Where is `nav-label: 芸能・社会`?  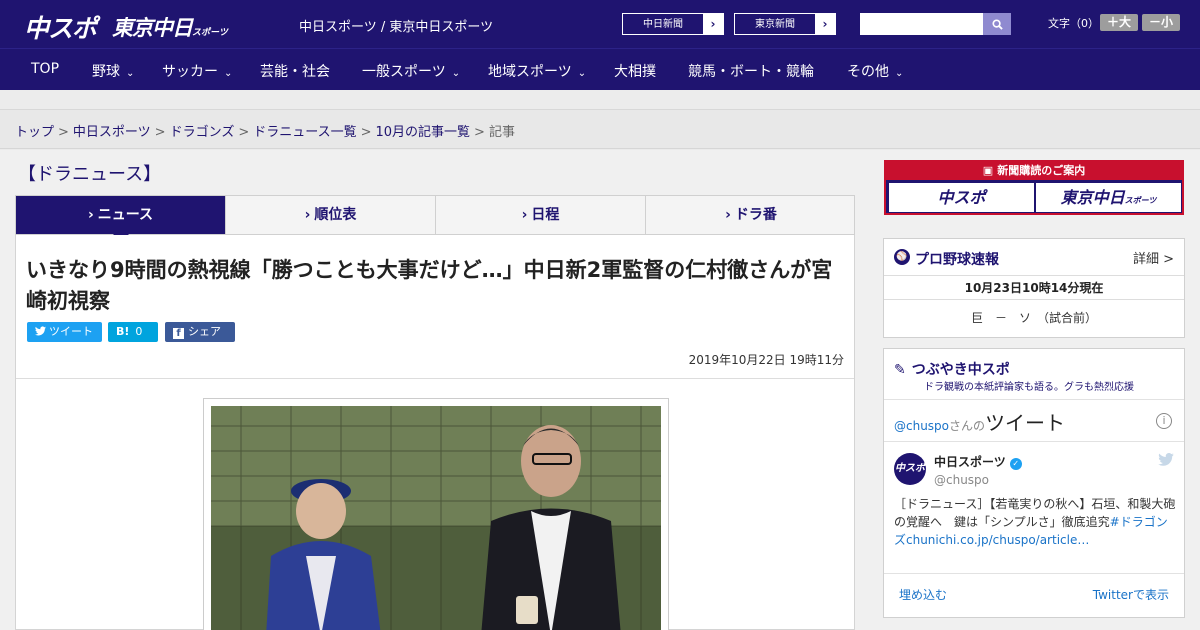
nav-label: 芸能・社会 is located at coordinates (295, 72).